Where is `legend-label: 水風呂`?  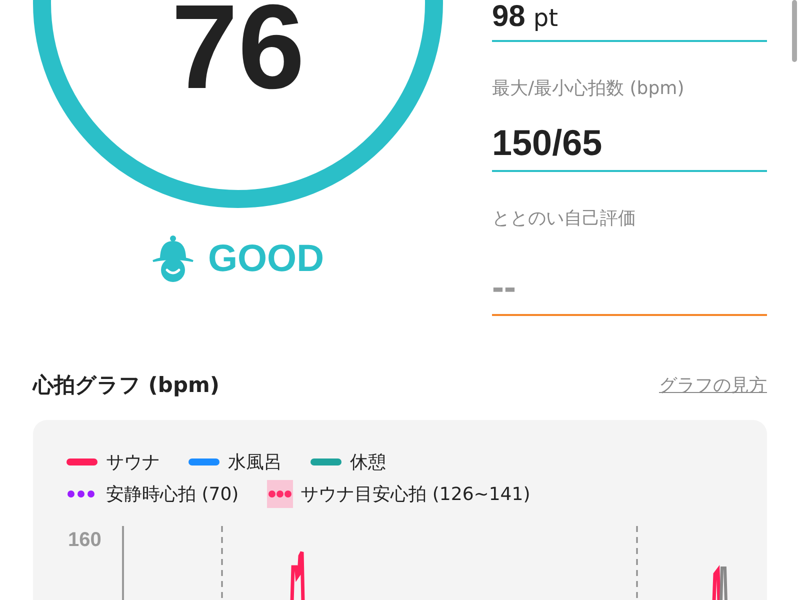 legend-label: 水風呂 is located at coordinates (255, 462).